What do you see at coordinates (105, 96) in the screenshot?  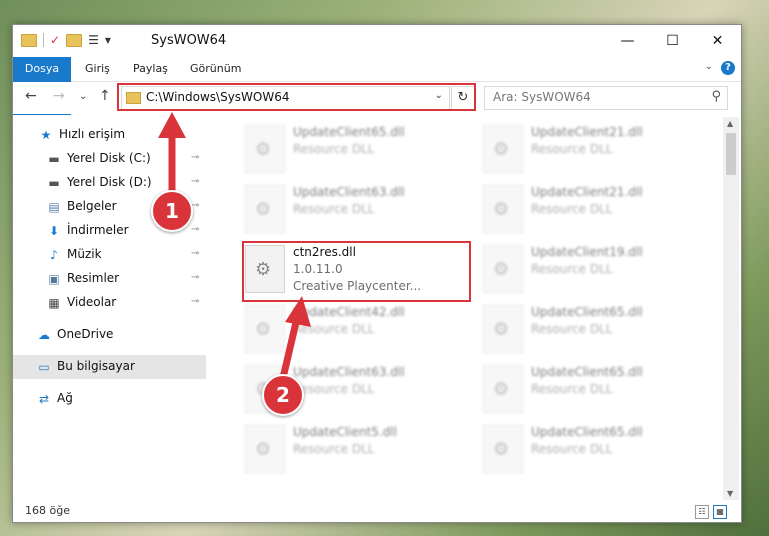 I see `up-button: ↑` at bounding box center [105, 96].